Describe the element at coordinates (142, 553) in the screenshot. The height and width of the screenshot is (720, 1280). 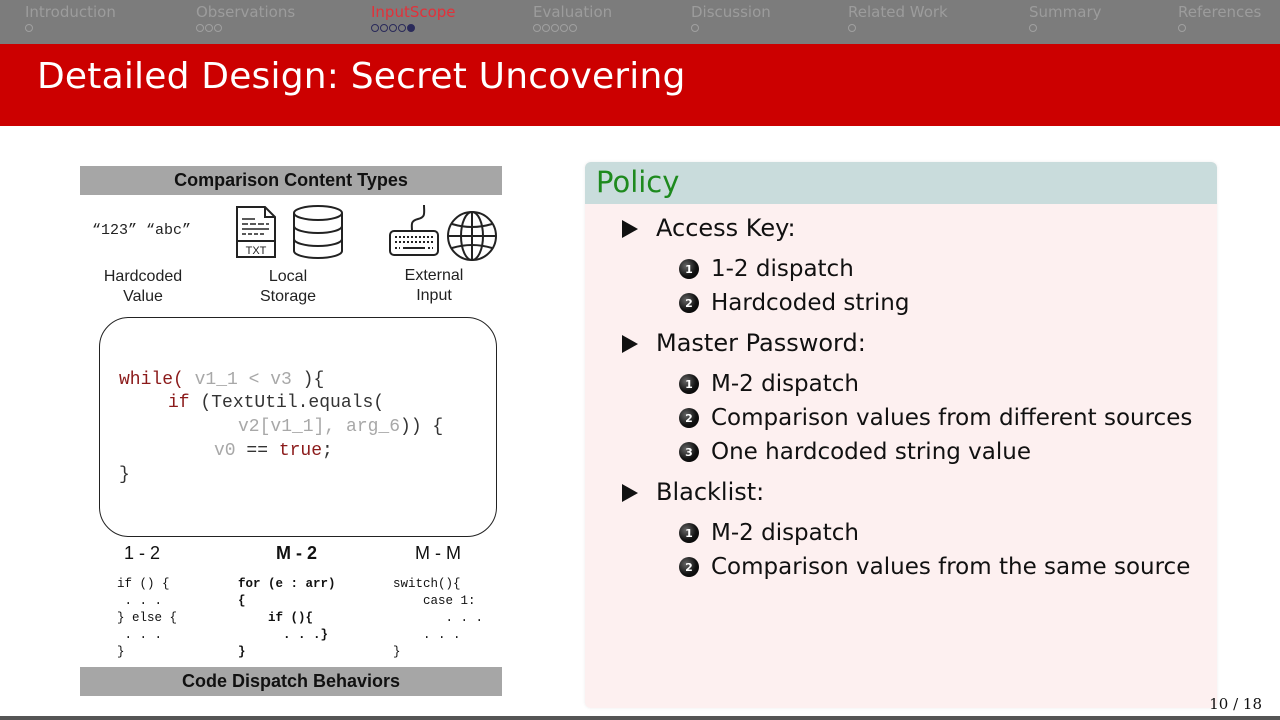
I see `dispatch-label-1-2: 1 - 2` at that location.